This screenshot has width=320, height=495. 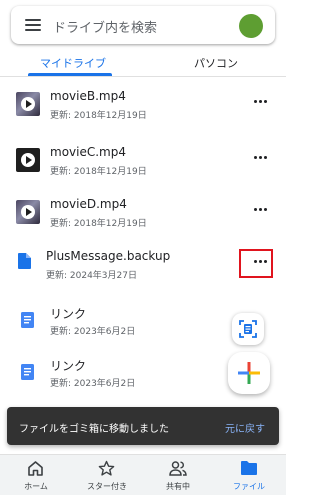 What do you see at coordinates (107, 486) in the screenshot?
I see `nav-label: スター付き` at bounding box center [107, 486].